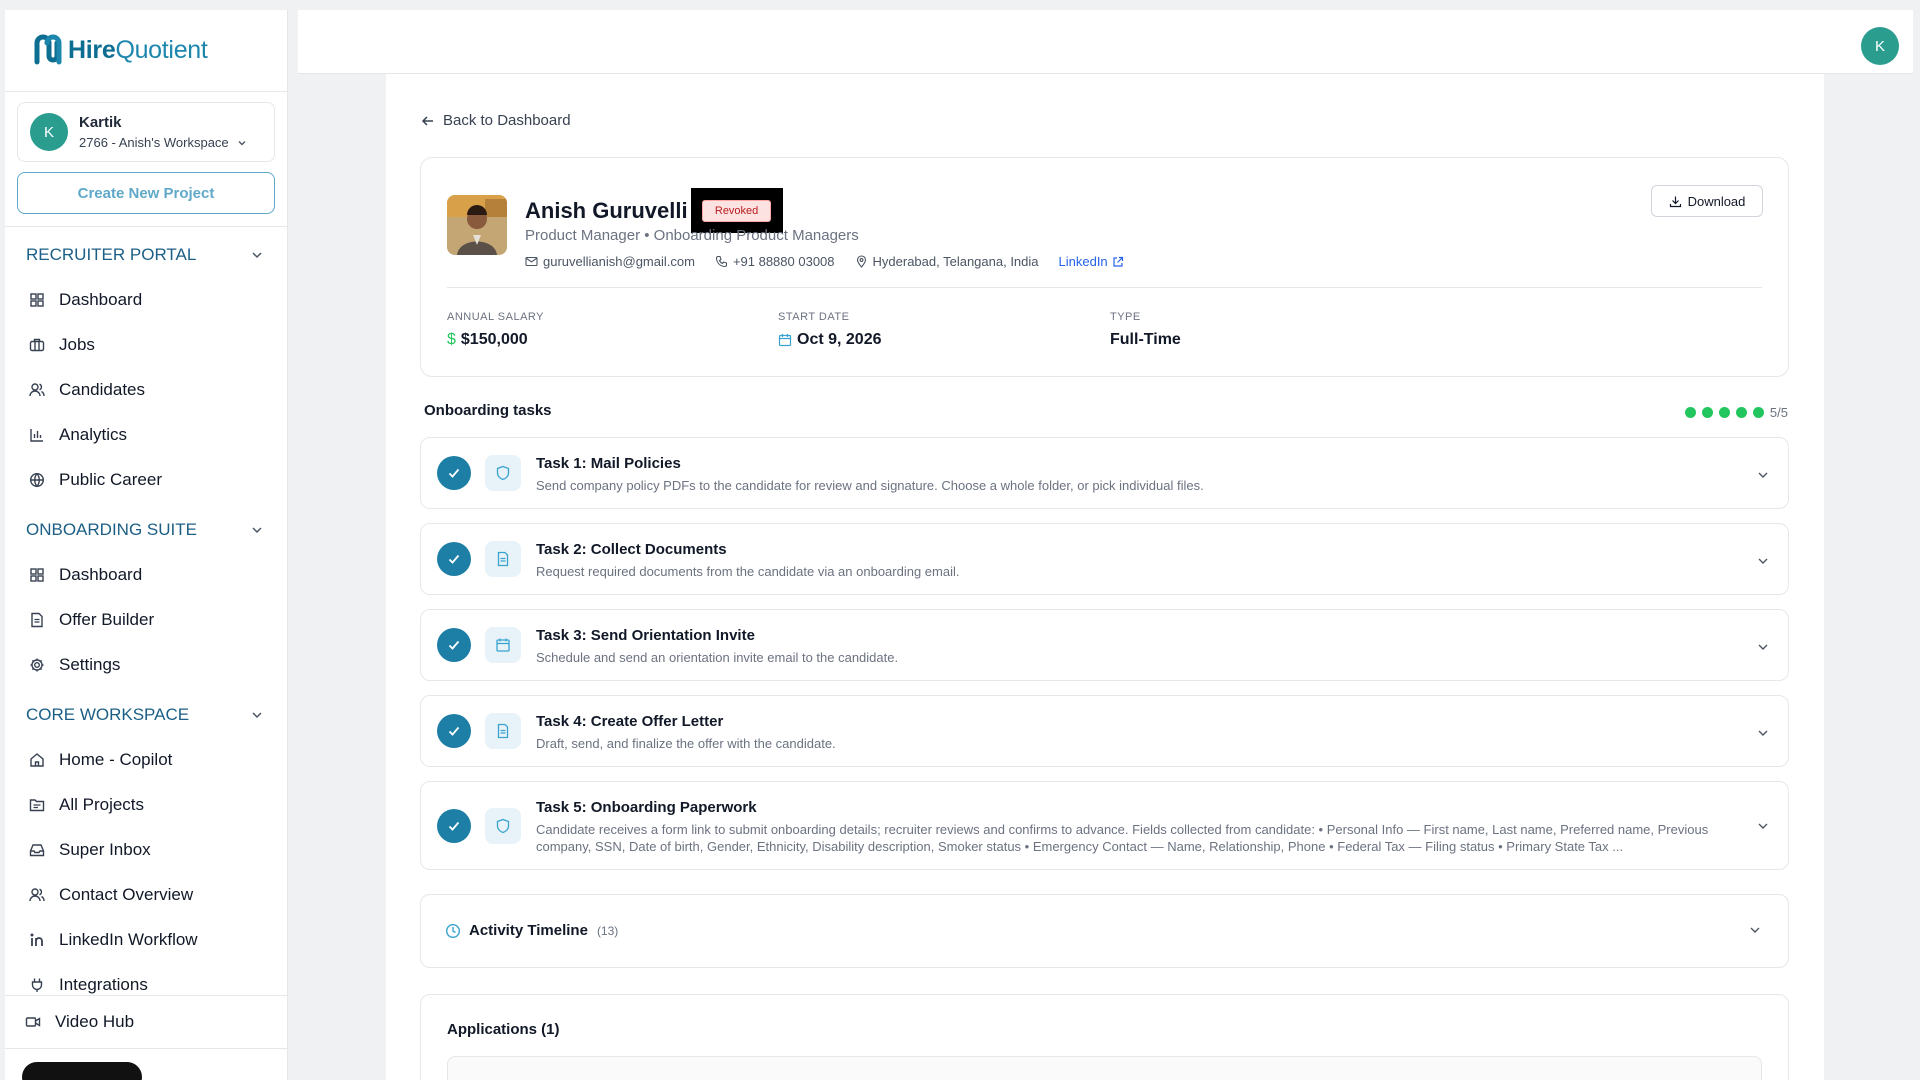 This screenshot has height=1080, width=1920. I want to click on application-row, so click(1104, 1068).